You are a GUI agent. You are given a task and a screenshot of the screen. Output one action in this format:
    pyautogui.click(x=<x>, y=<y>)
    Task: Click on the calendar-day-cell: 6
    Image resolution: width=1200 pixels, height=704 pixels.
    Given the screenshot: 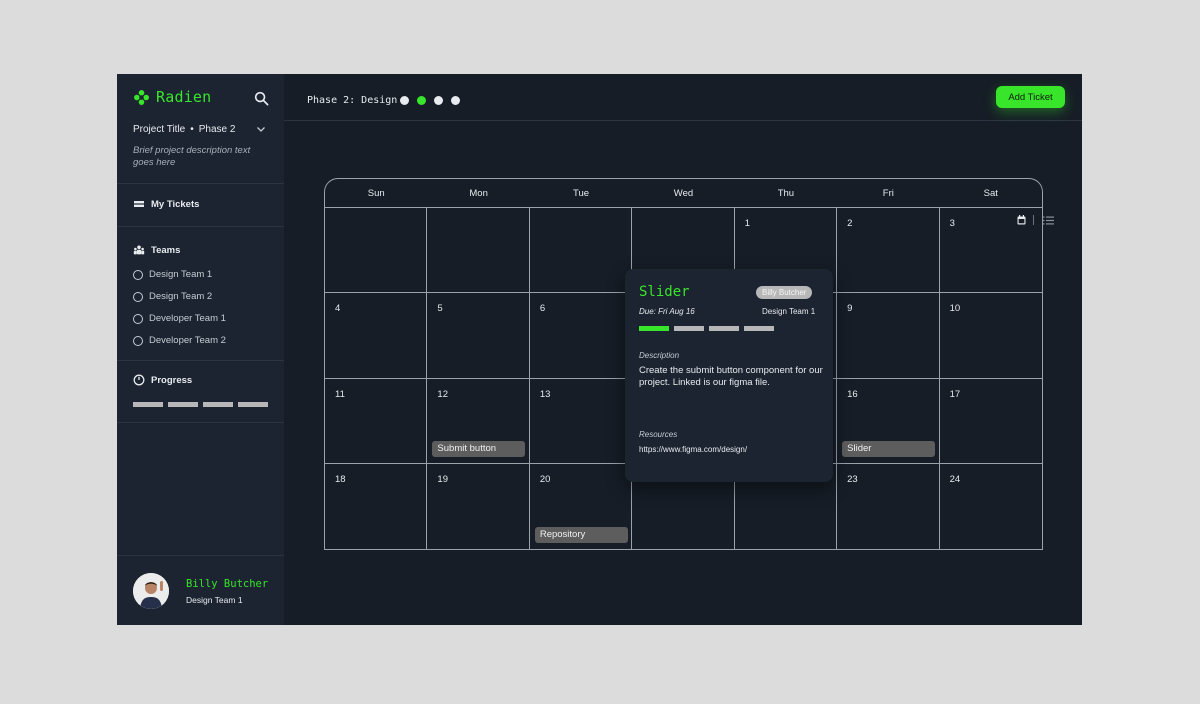 What is the action you would take?
    pyautogui.click(x=581, y=336)
    